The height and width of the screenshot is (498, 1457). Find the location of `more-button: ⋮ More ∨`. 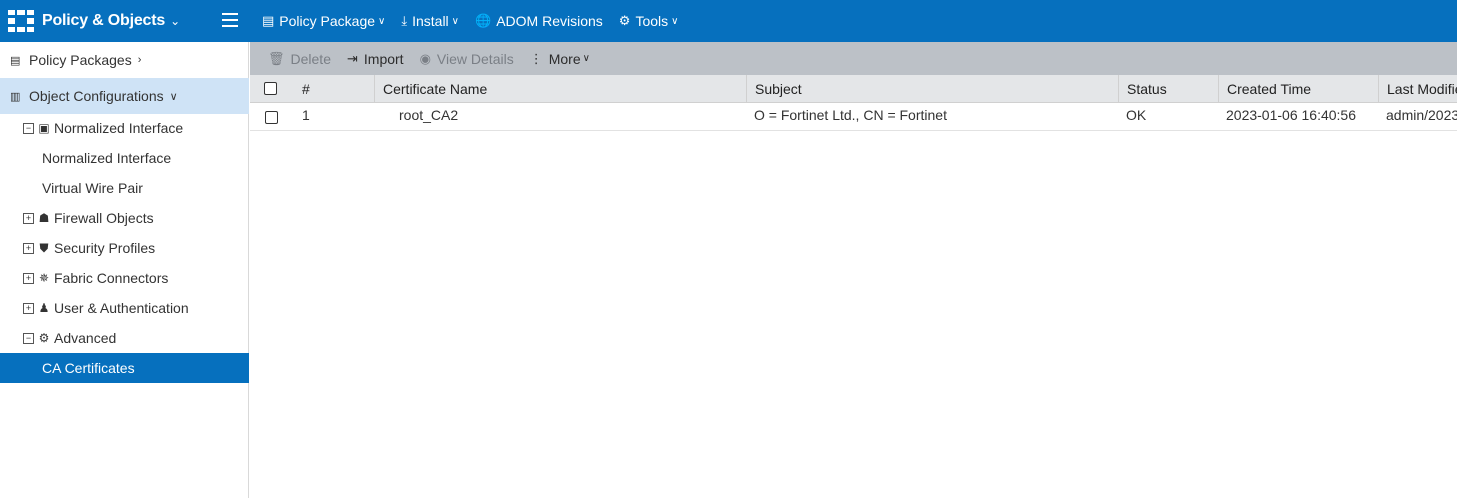

more-button: ⋮ More ∨ is located at coordinates (560, 59).